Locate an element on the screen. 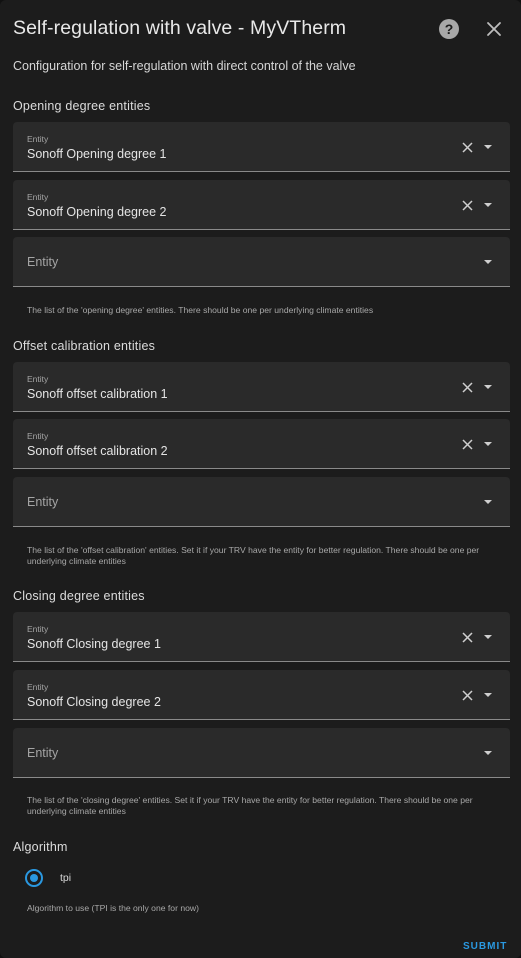  closing-entity-field-1: Entity Sonoff Closing degree 1 is located at coordinates (261, 637).